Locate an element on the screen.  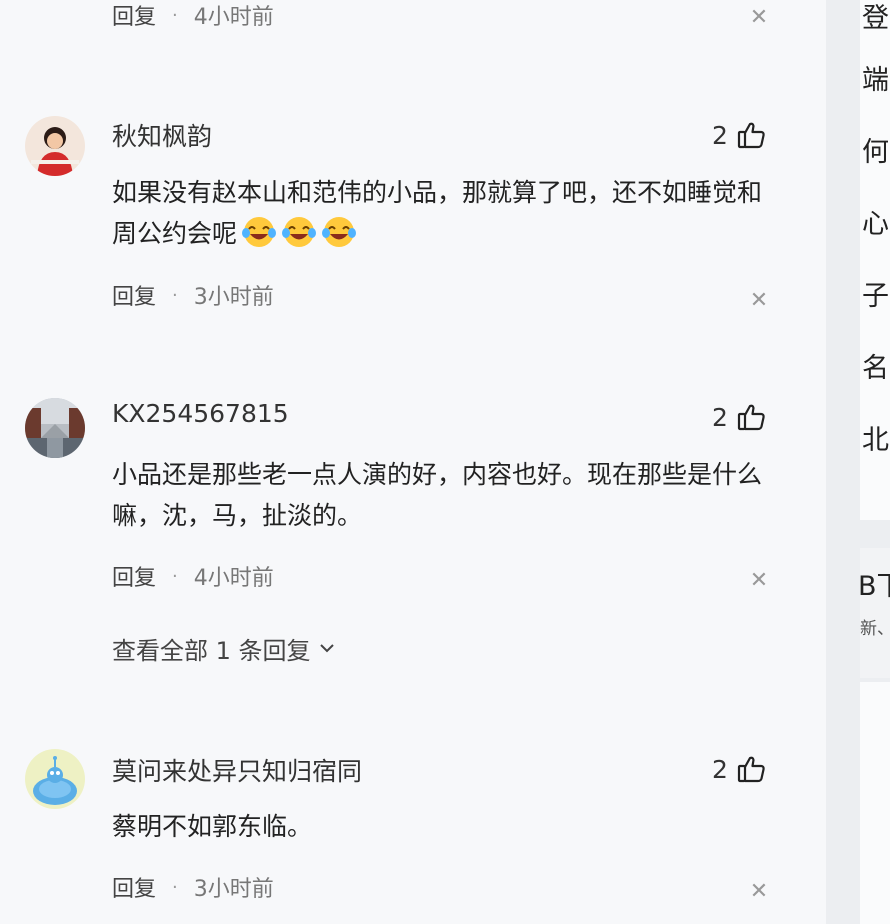
view-all-replies-label: 查看全部 1 条回复 is located at coordinates (211, 650).